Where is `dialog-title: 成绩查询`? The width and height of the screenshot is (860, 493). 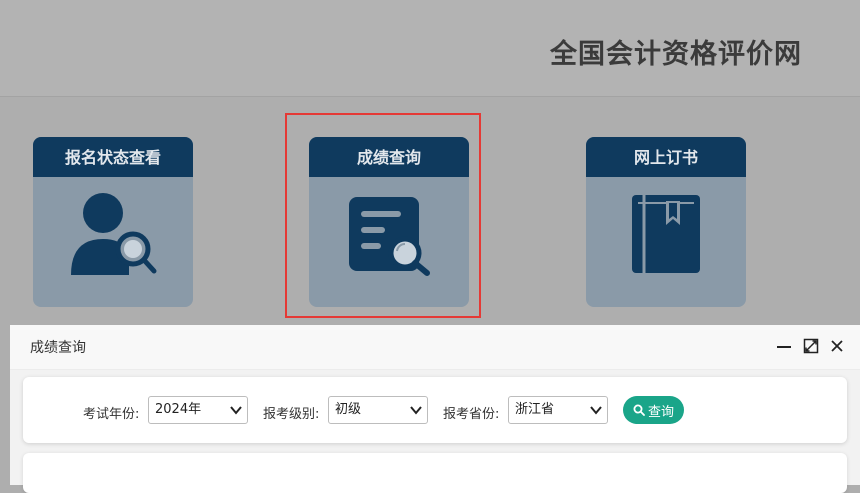 dialog-title: 成绩查询 is located at coordinates (58, 348).